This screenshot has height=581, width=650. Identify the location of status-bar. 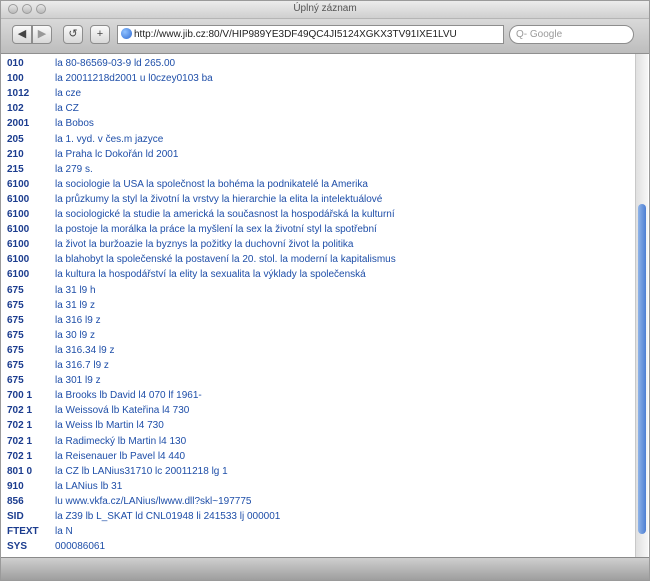
(325, 568).